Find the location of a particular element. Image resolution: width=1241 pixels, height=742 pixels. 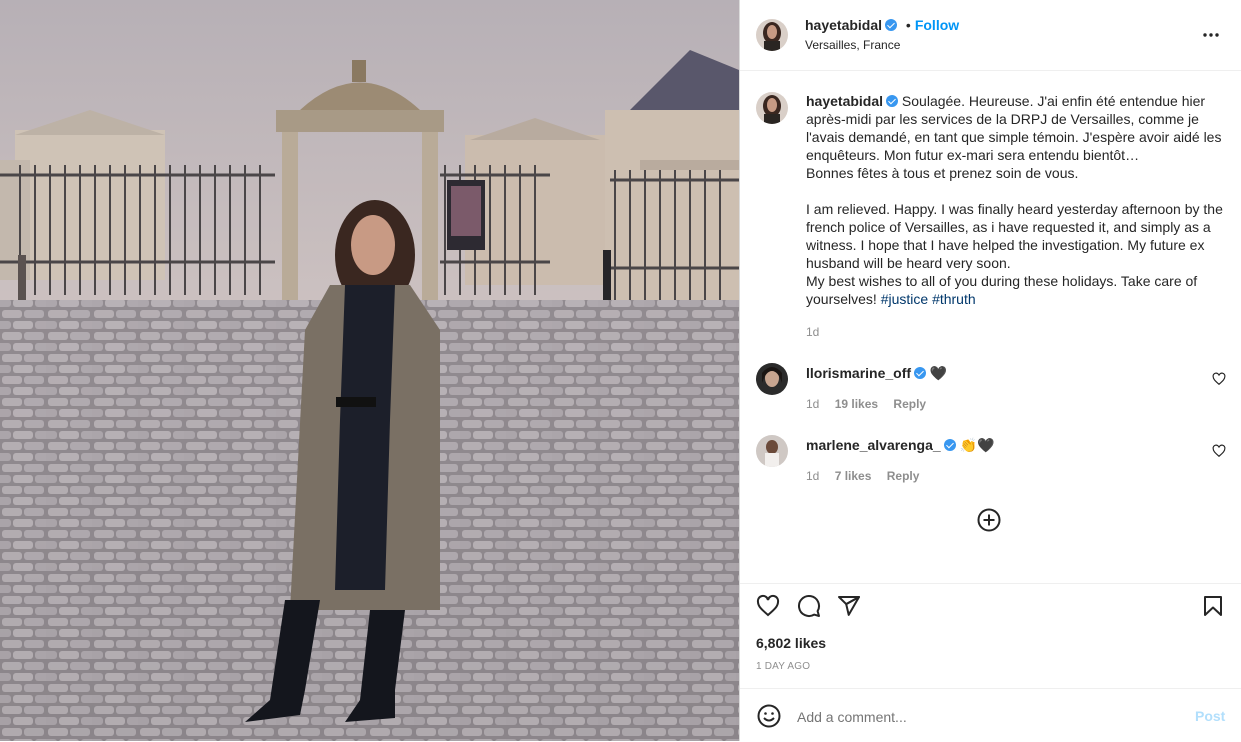

header-top-line: hayetabidal • Follow is located at coordinates (882, 25).